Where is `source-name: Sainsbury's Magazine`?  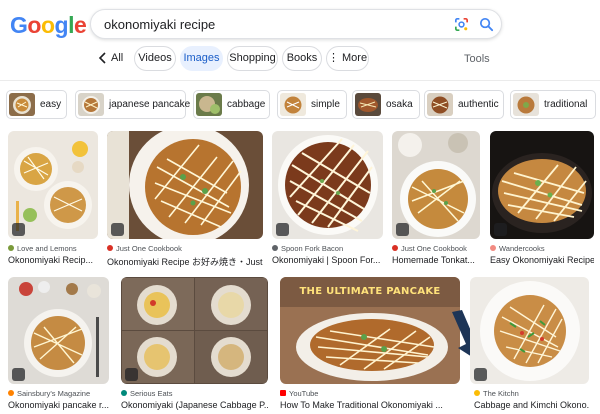 source-name: Sainsbury's Magazine is located at coordinates (54, 393).